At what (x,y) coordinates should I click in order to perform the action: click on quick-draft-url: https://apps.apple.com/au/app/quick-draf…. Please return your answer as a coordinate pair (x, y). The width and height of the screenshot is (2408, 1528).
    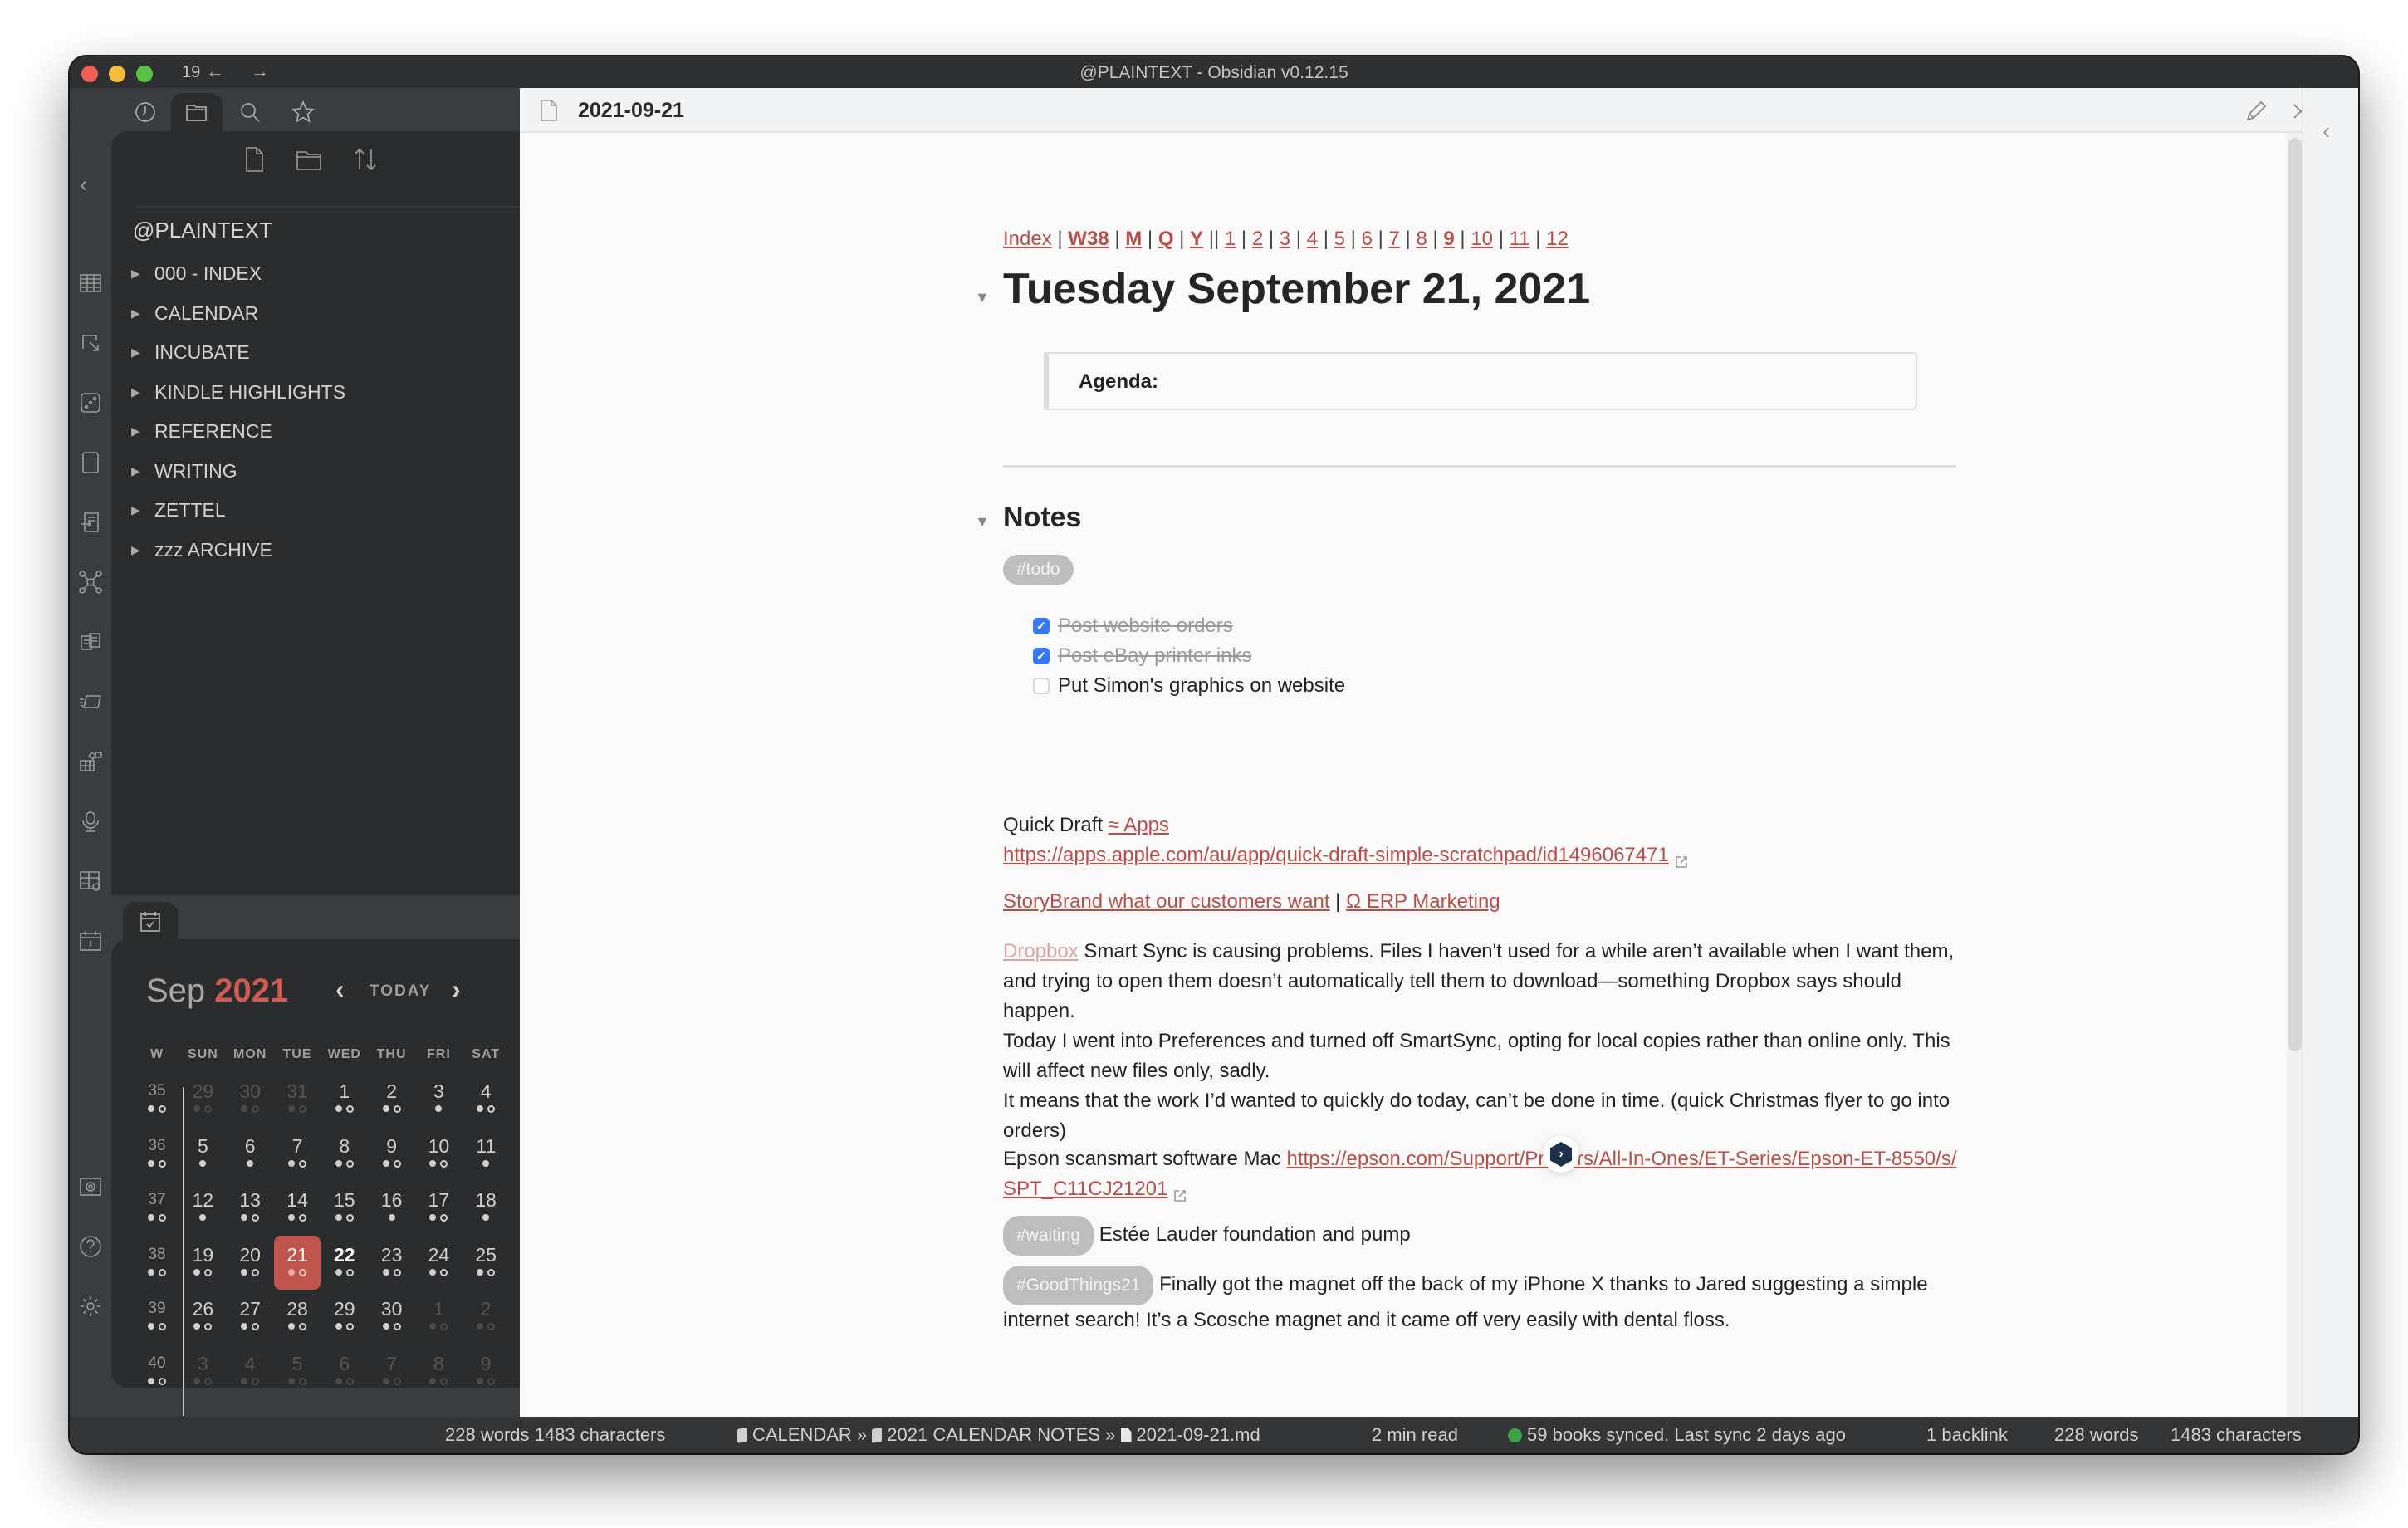
    Looking at the image, I should click on (1336, 855).